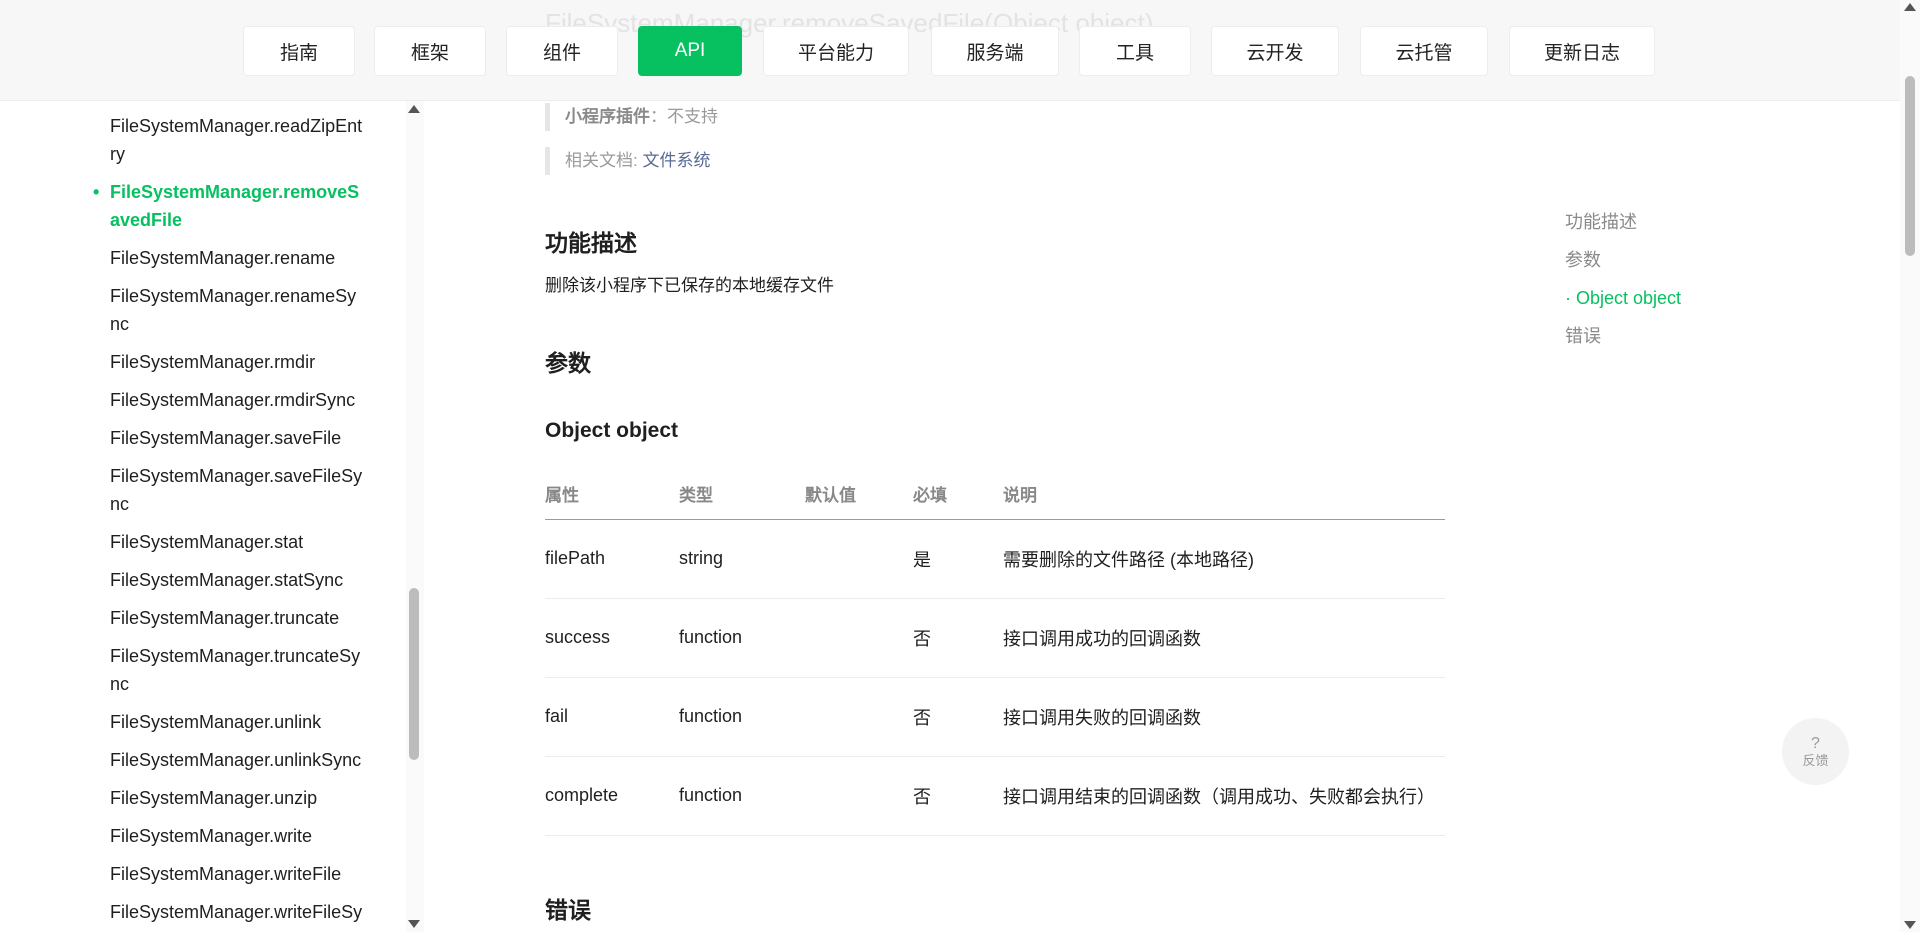 The height and width of the screenshot is (932, 1920). Describe the element at coordinates (995, 51) in the screenshot. I see `nav-tab-server: 服务端` at that location.